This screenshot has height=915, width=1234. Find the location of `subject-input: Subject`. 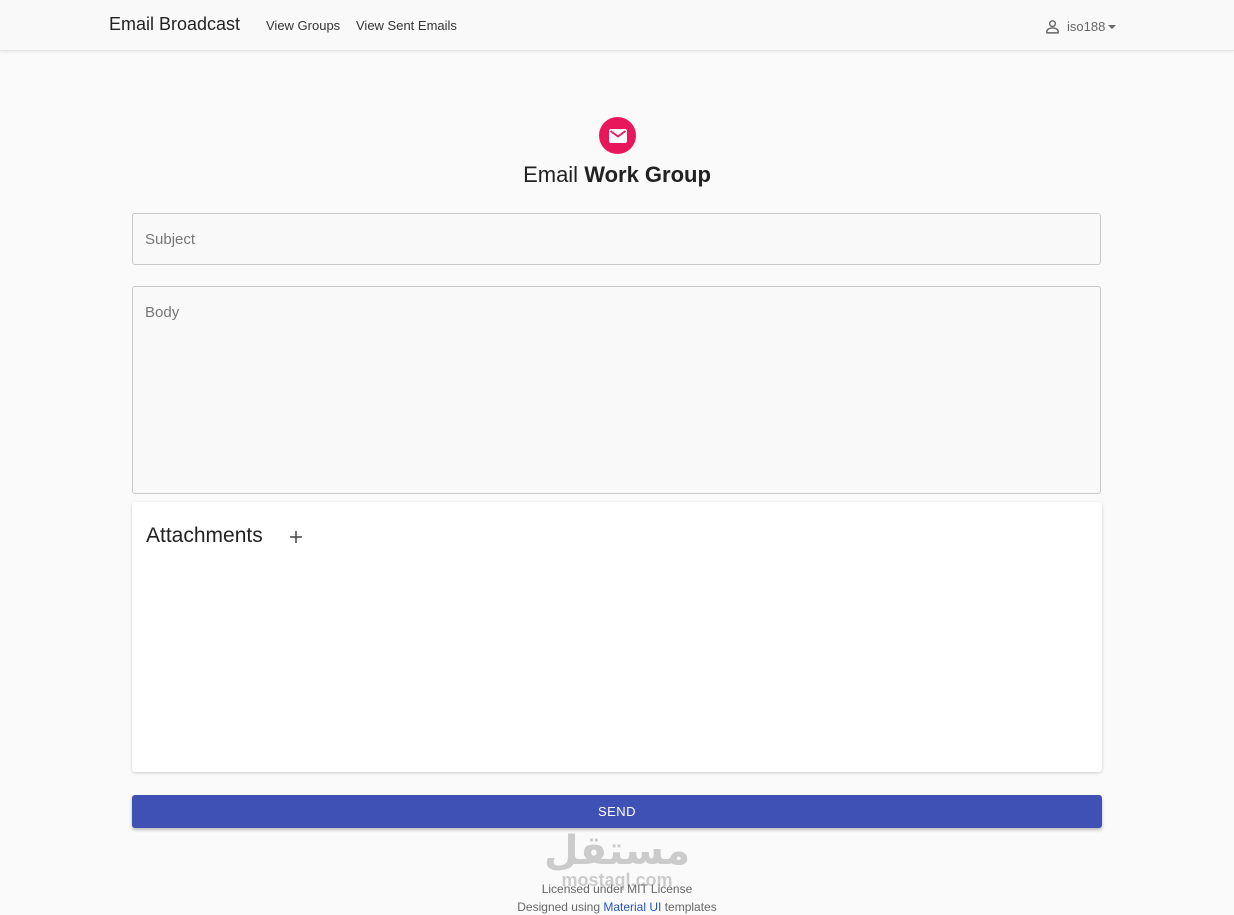

subject-input: Subject is located at coordinates (616, 239).